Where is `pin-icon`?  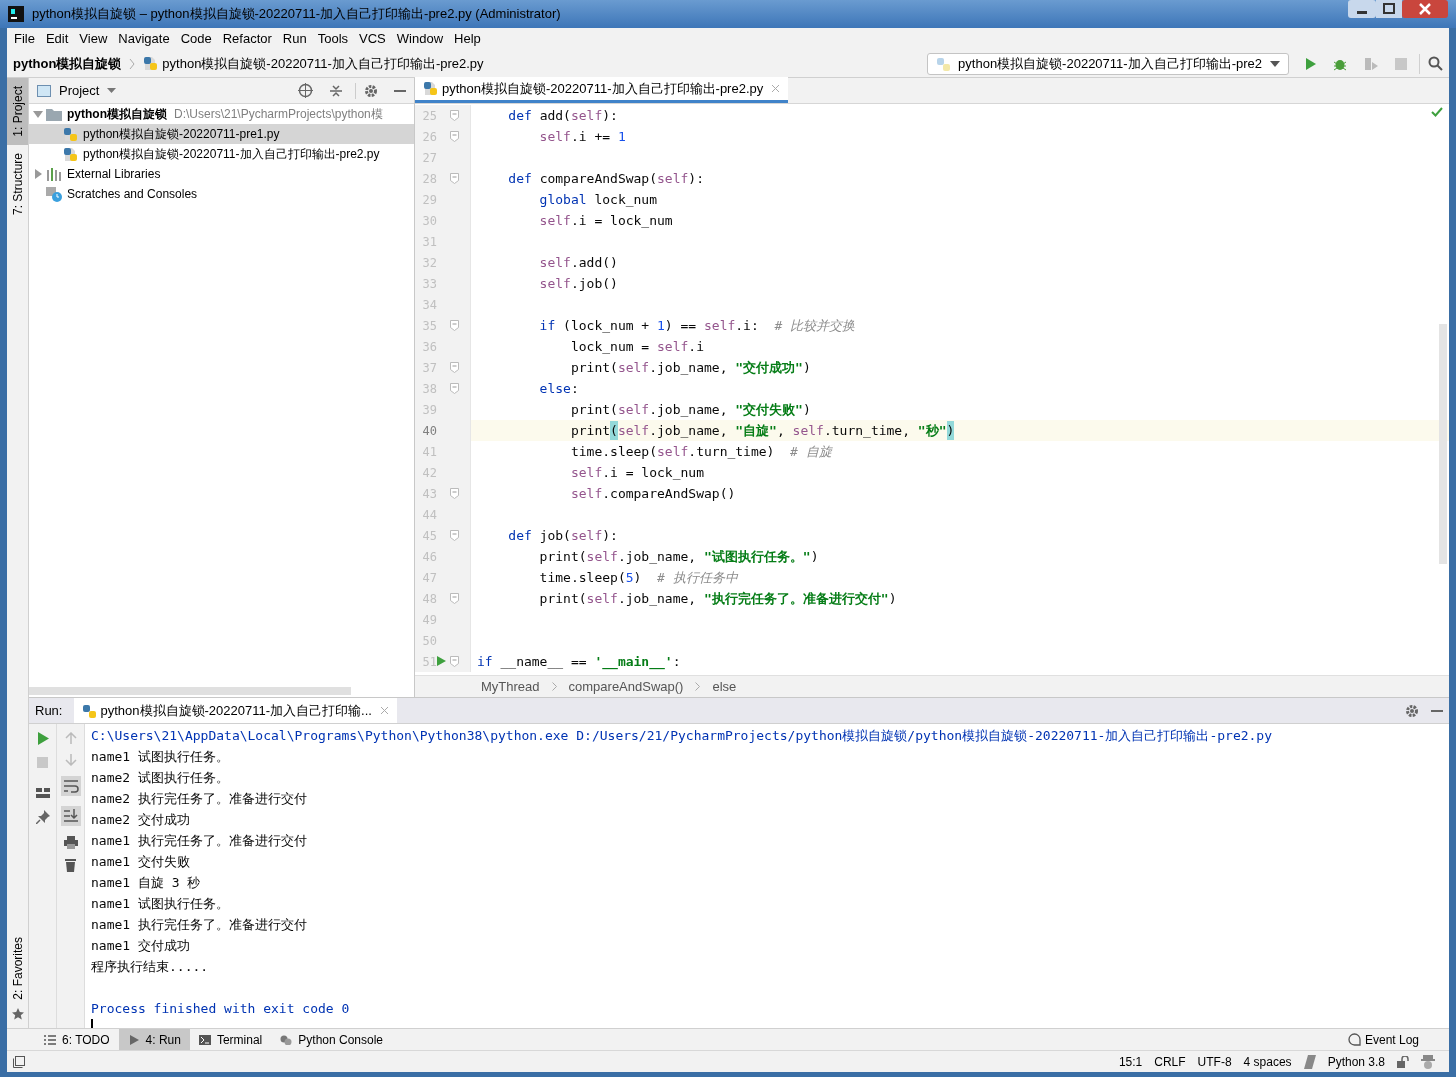
pin-icon is located at coordinates (42, 817).